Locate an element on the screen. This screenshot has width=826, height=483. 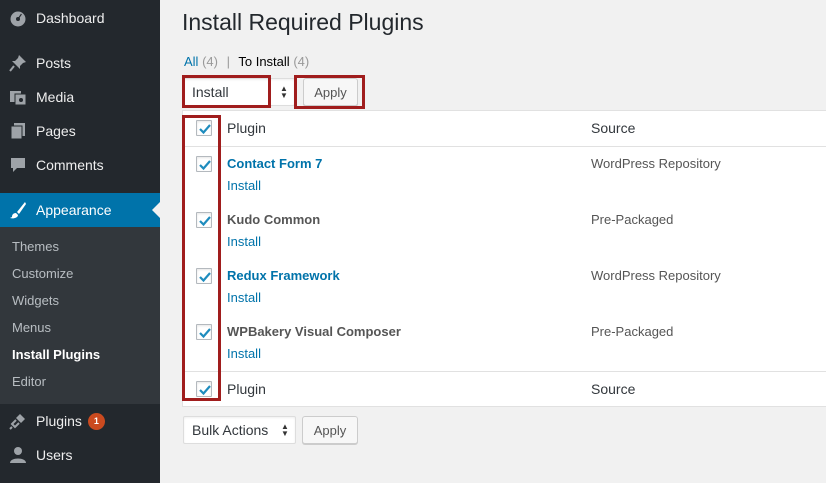
user-icon is located at coordinates (18, 455).